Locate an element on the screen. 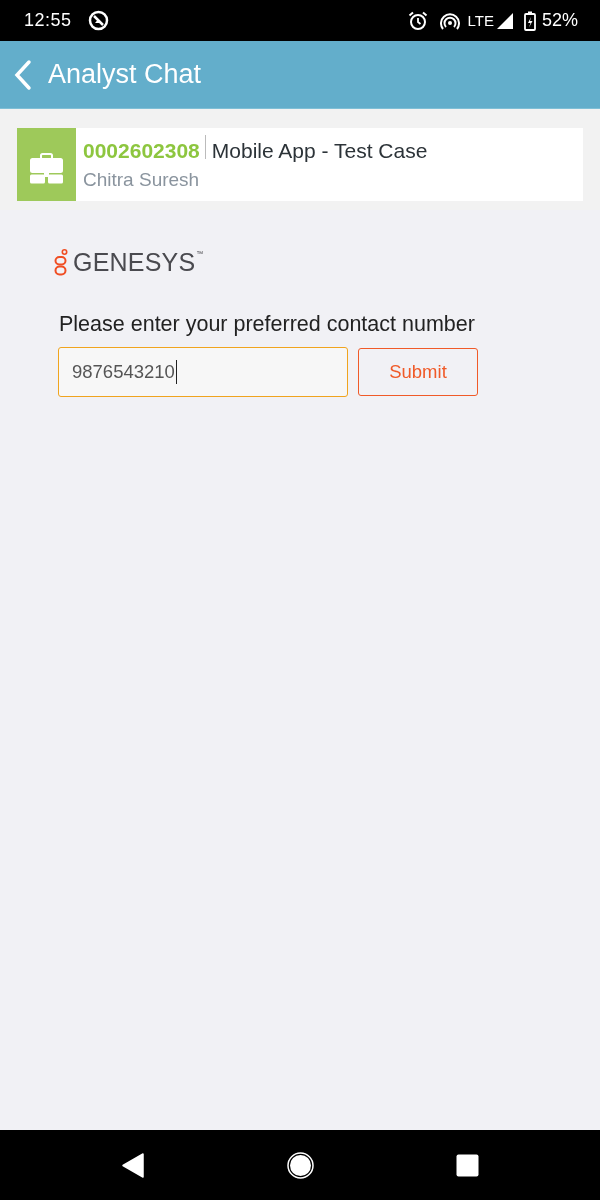 This screenshot has height=1200, width=600. logo-wordmark: GENESYS is located at coordinates (134, 262).